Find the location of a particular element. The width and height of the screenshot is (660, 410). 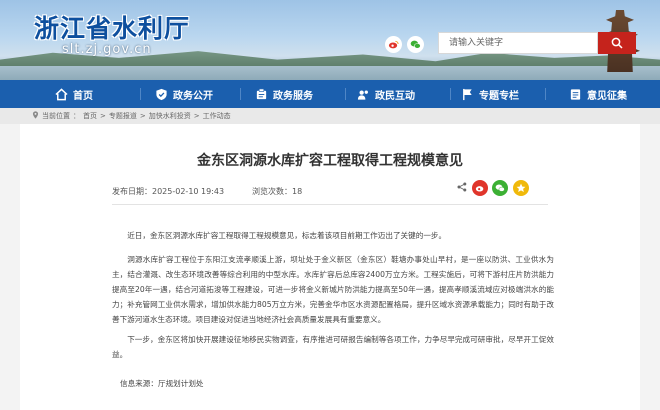

nav-item-interaction: 政民互动 is located at coordinates (385, 94).